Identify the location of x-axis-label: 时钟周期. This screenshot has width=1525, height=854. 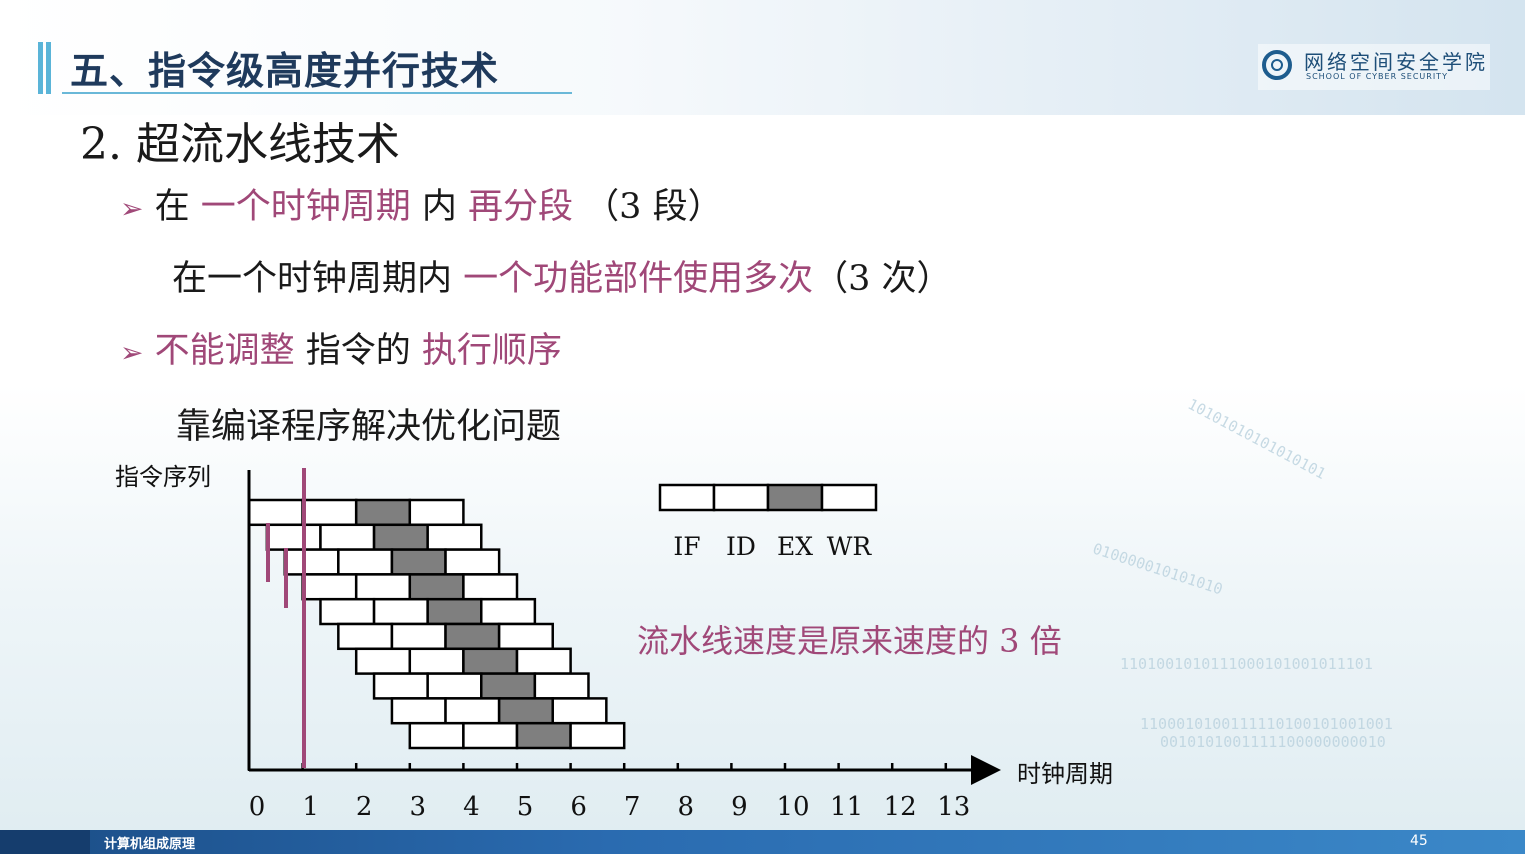
(1065, 774).